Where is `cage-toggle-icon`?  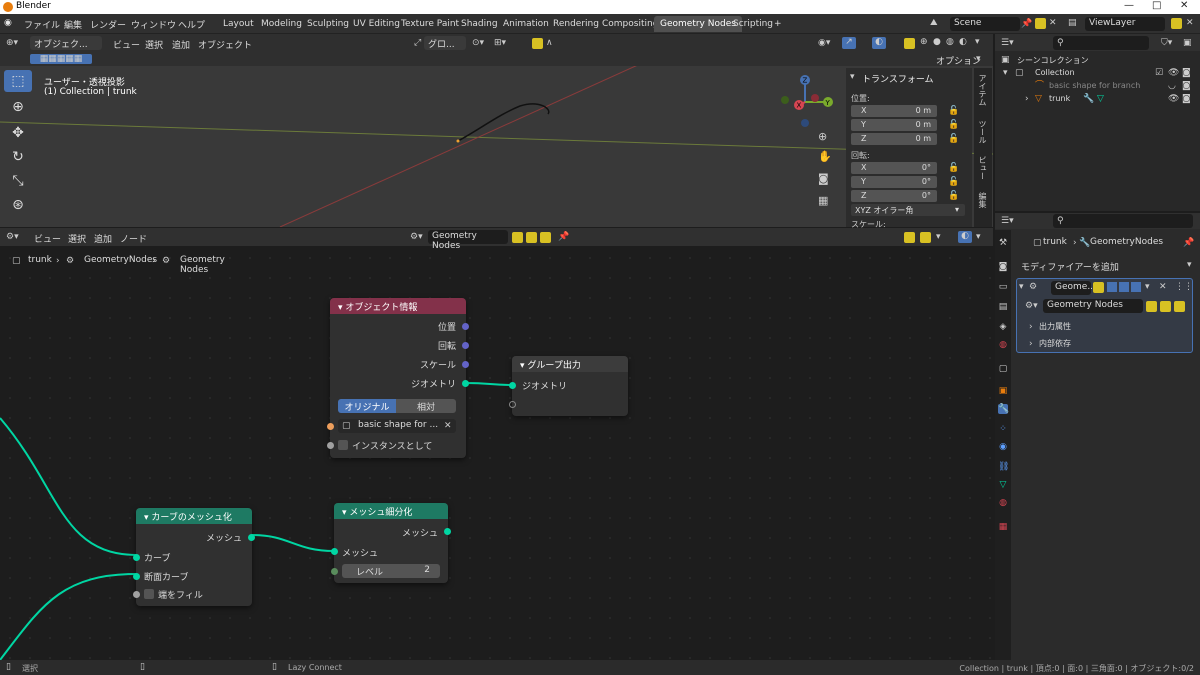
cage-toggle-icon is located at coordinates (1112, 287).